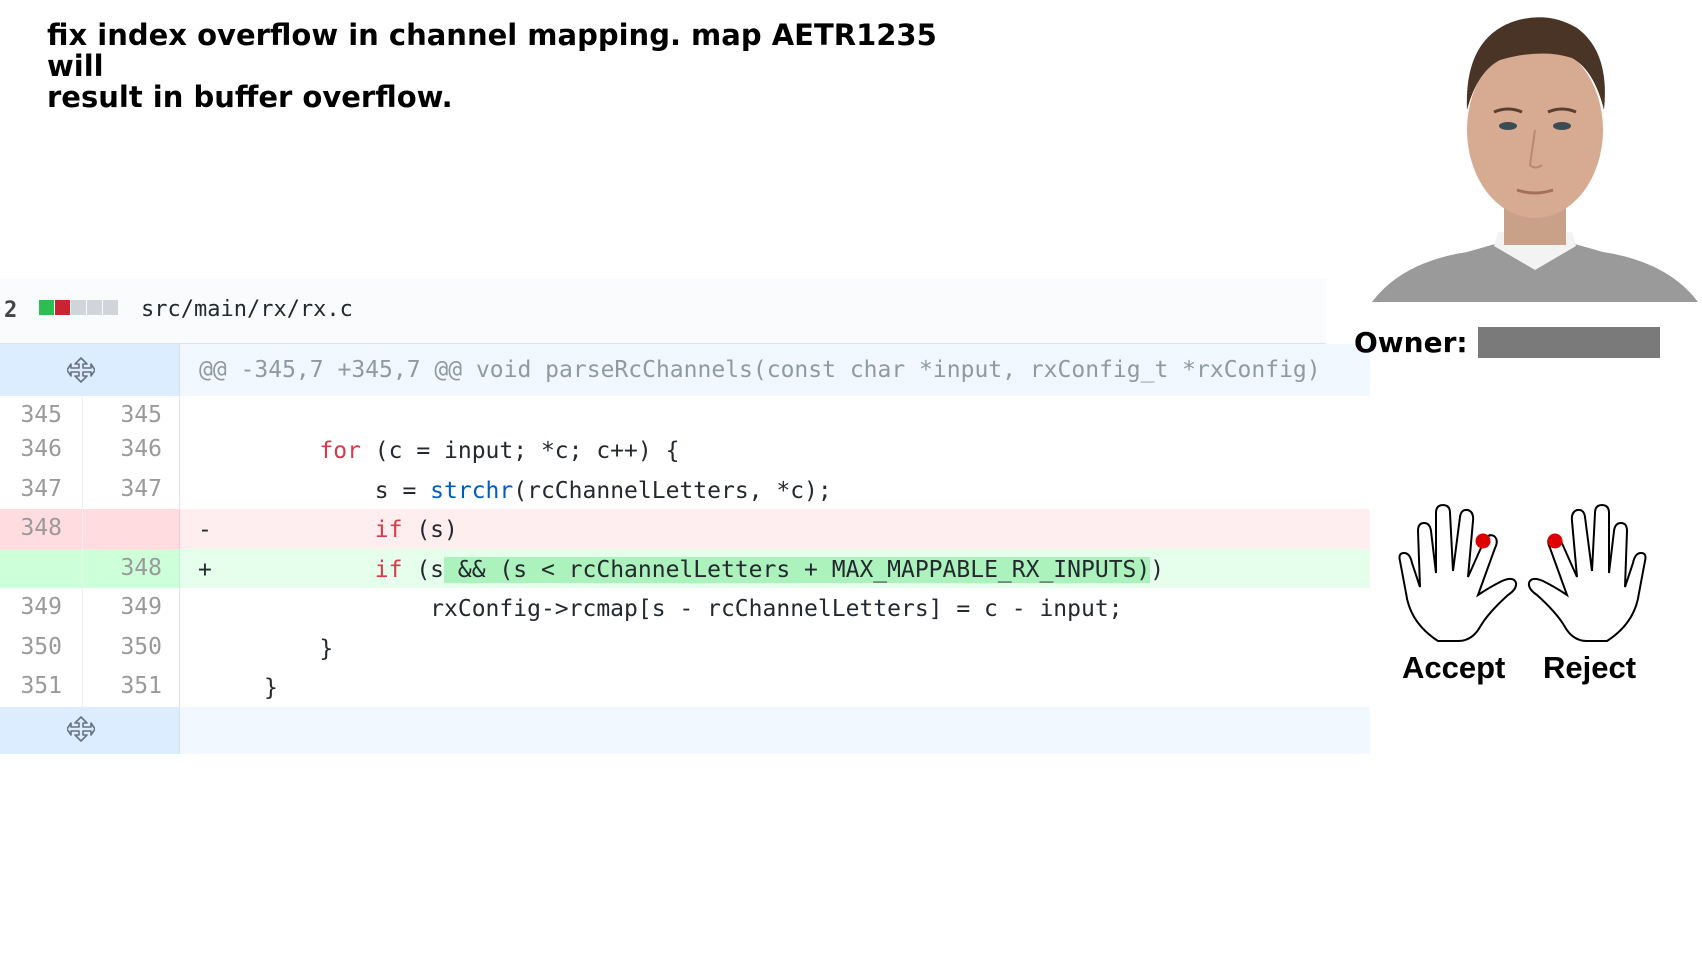 Image resolution: width=1702 pixels, height=957 pixels. What do you see at coordinates (685, 647) in the screenshot?
I see `context-line: 350 350 }` at bounding box center [685, 647].